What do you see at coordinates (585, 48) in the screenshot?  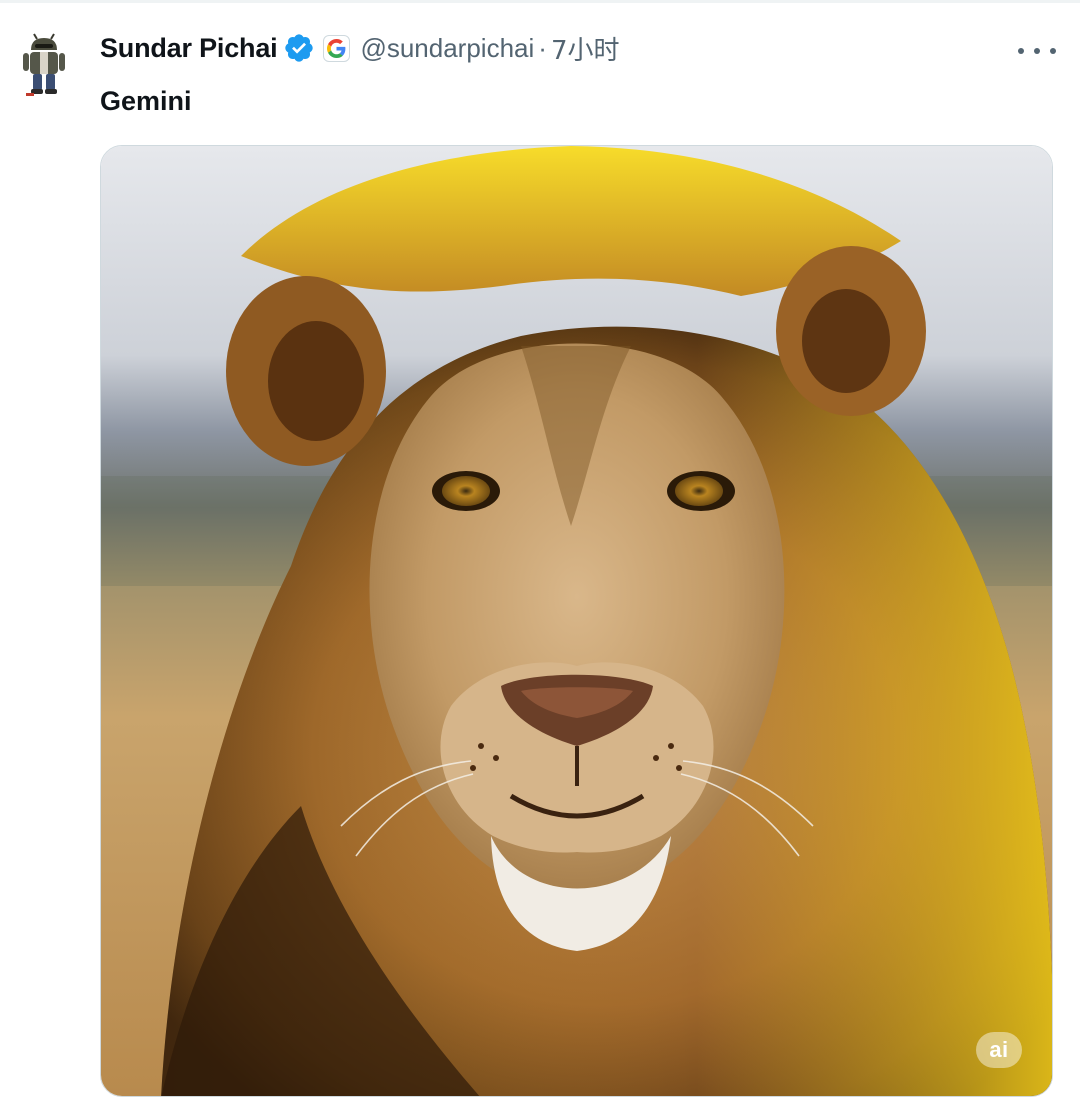 I see `tweet-timestamp: 7小时` at bounding box center [585, 48].